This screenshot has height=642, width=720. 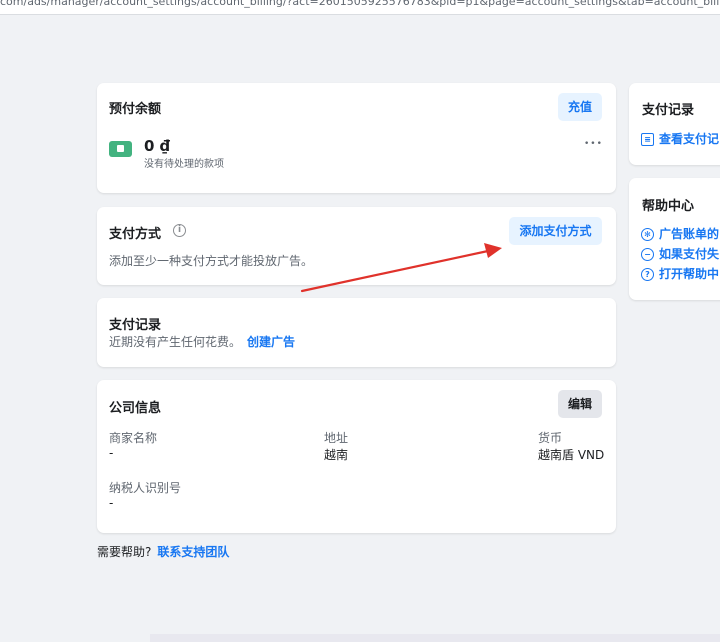 What do you see at coordinates (336, 438) in the screenshot?
I see `address-label: 地址` at bounding box center [336, 438].